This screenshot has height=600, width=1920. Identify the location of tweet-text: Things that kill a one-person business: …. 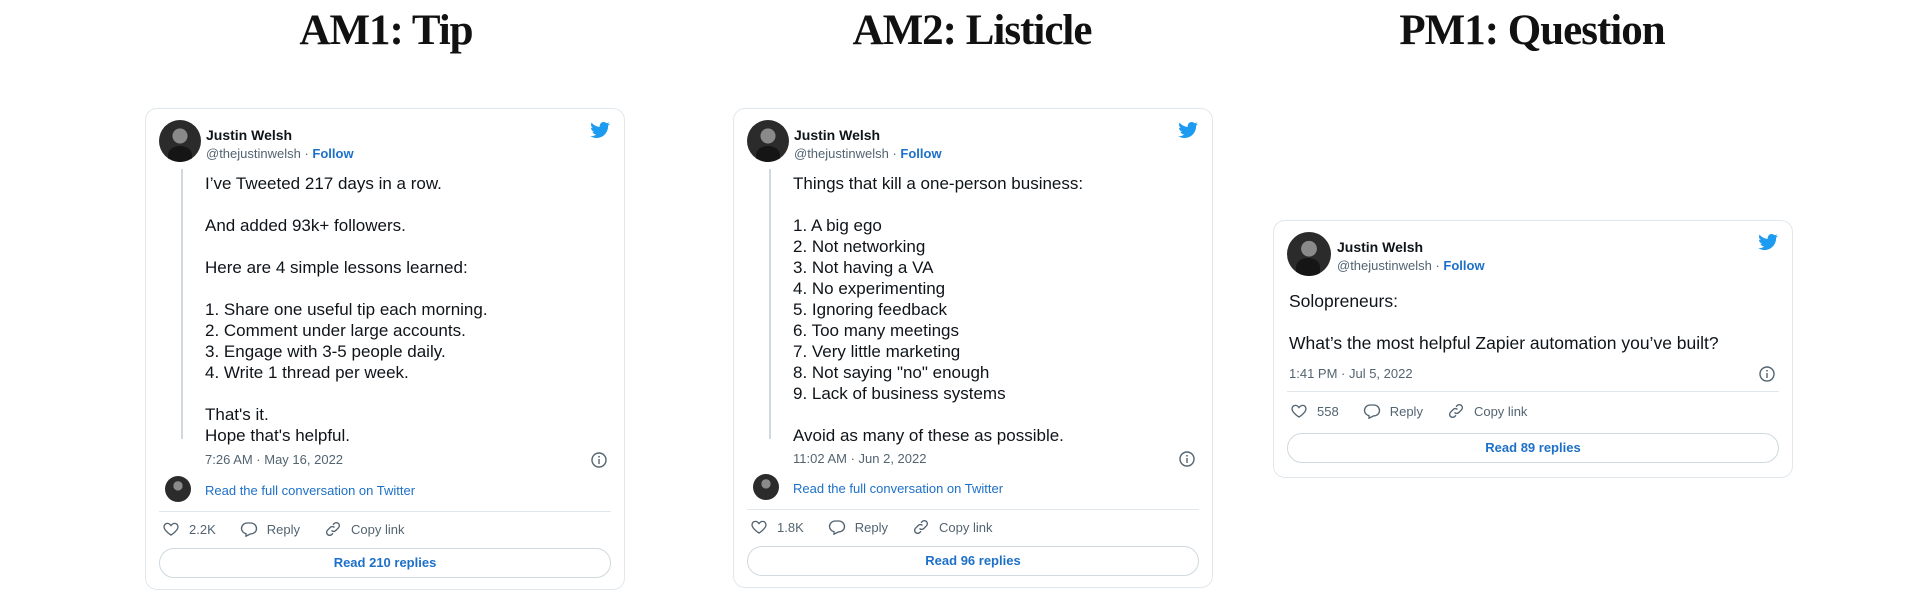
(938, 309).